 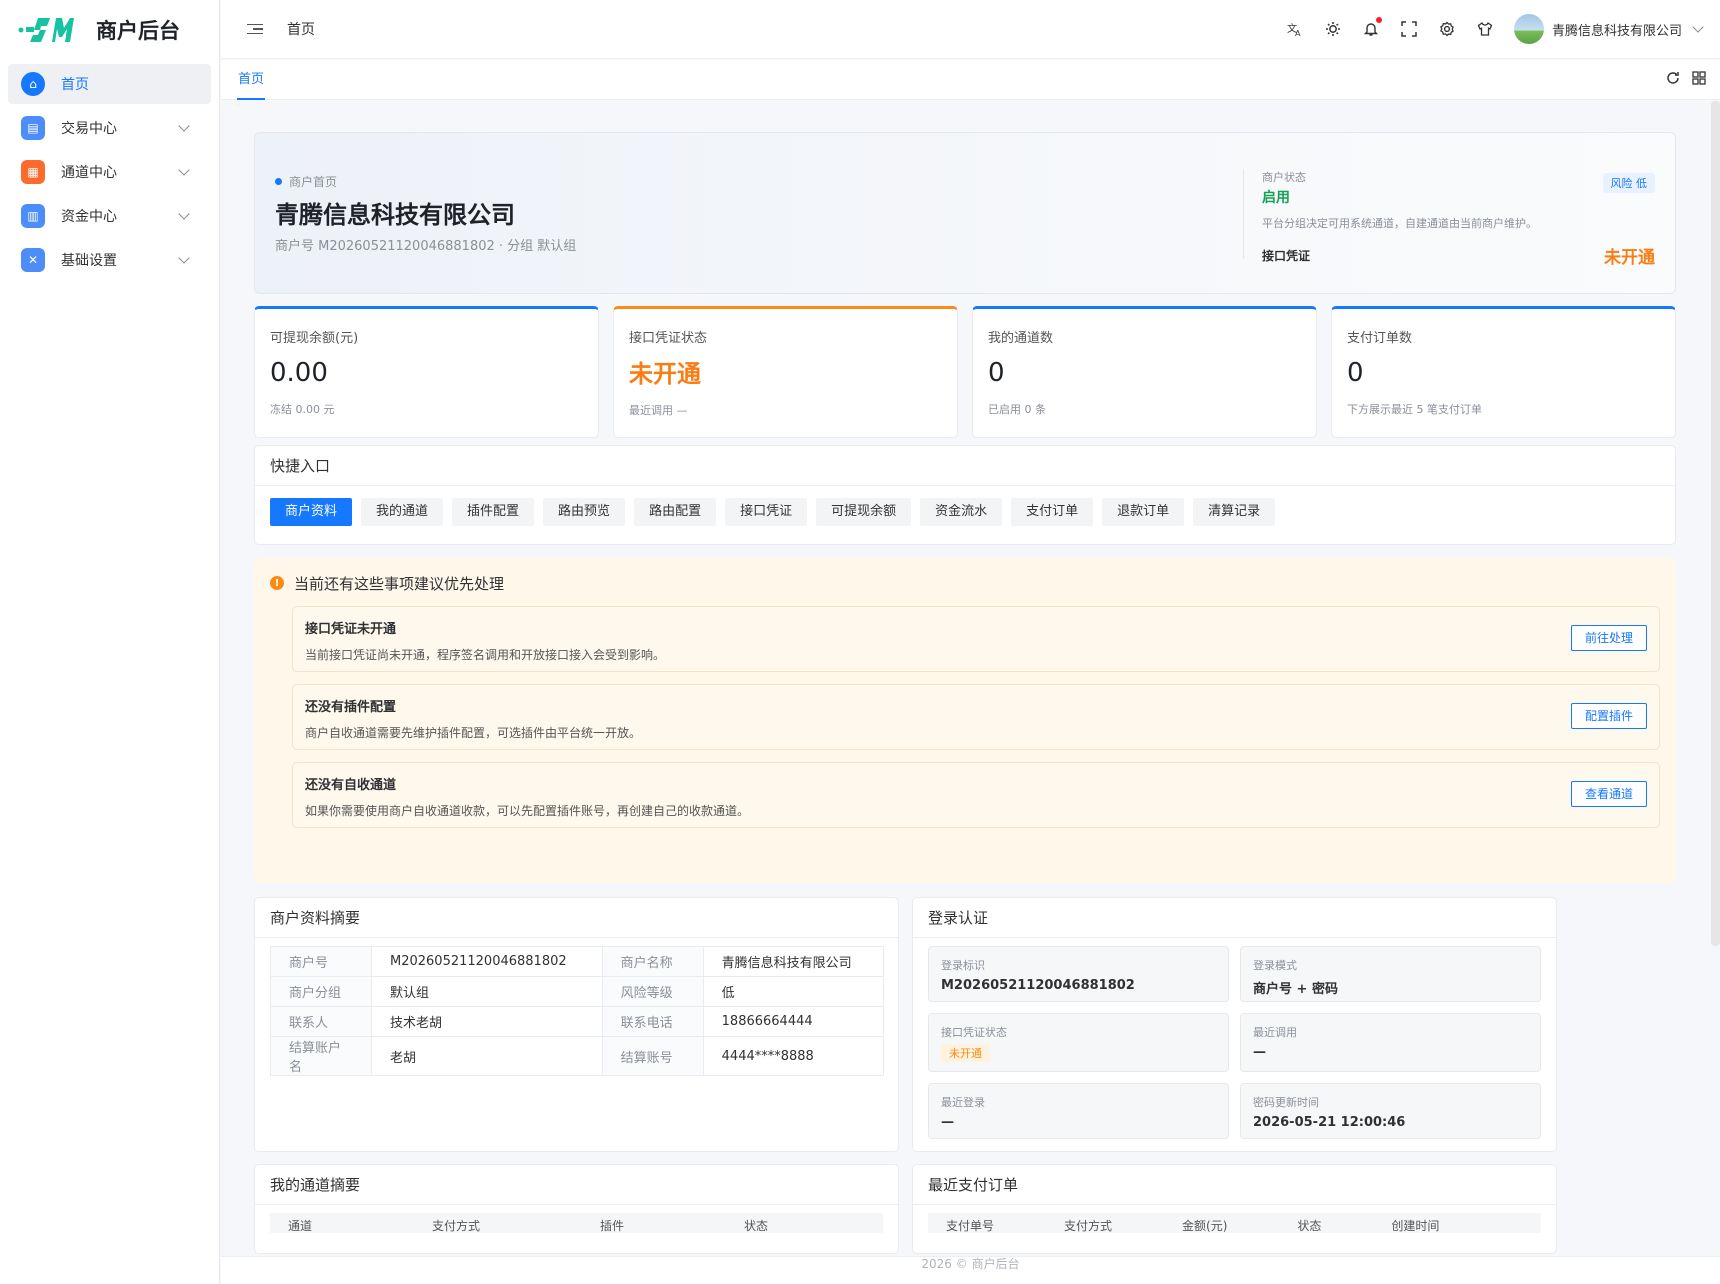 What do you see at coordinates (576, 1185) in the screenshot?
I see `card-title: 我的通道摘要` at bounding box center [576, 1185].